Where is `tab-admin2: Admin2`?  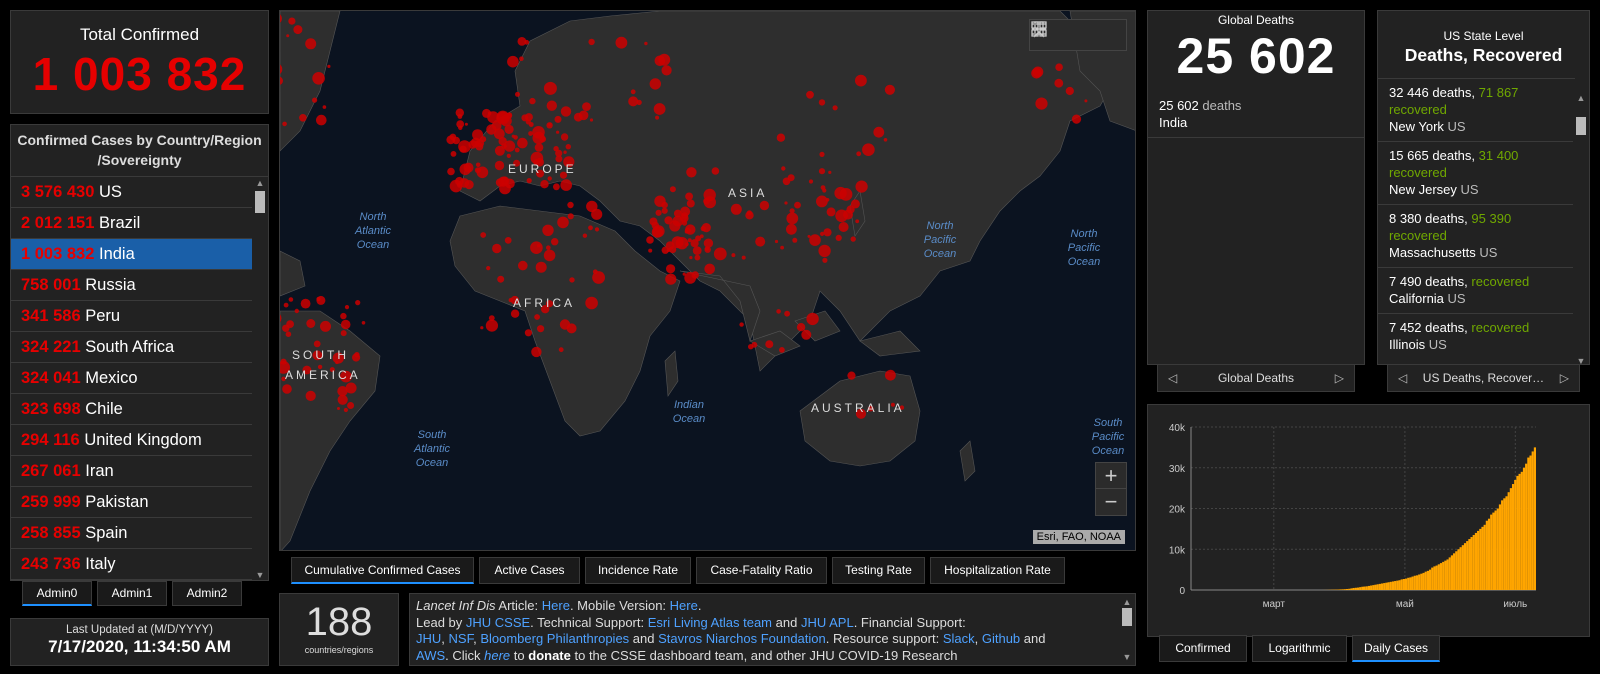
tab-admin2: Admin2 is located at coordinates (207, 593).